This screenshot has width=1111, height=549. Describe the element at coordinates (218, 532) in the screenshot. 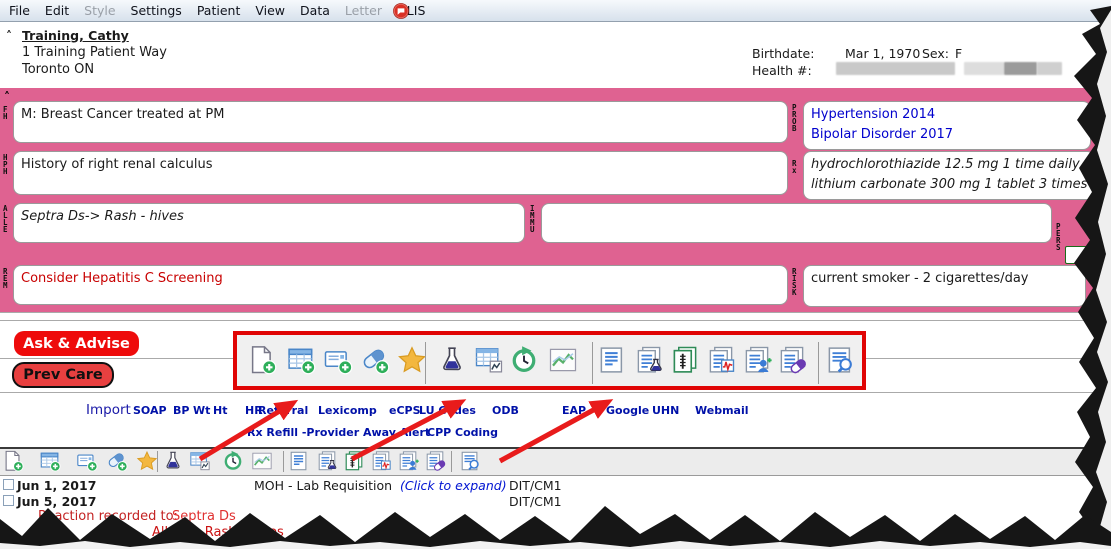

I see `partial-allergy-line: Allergy: Rash - hives` at that location.